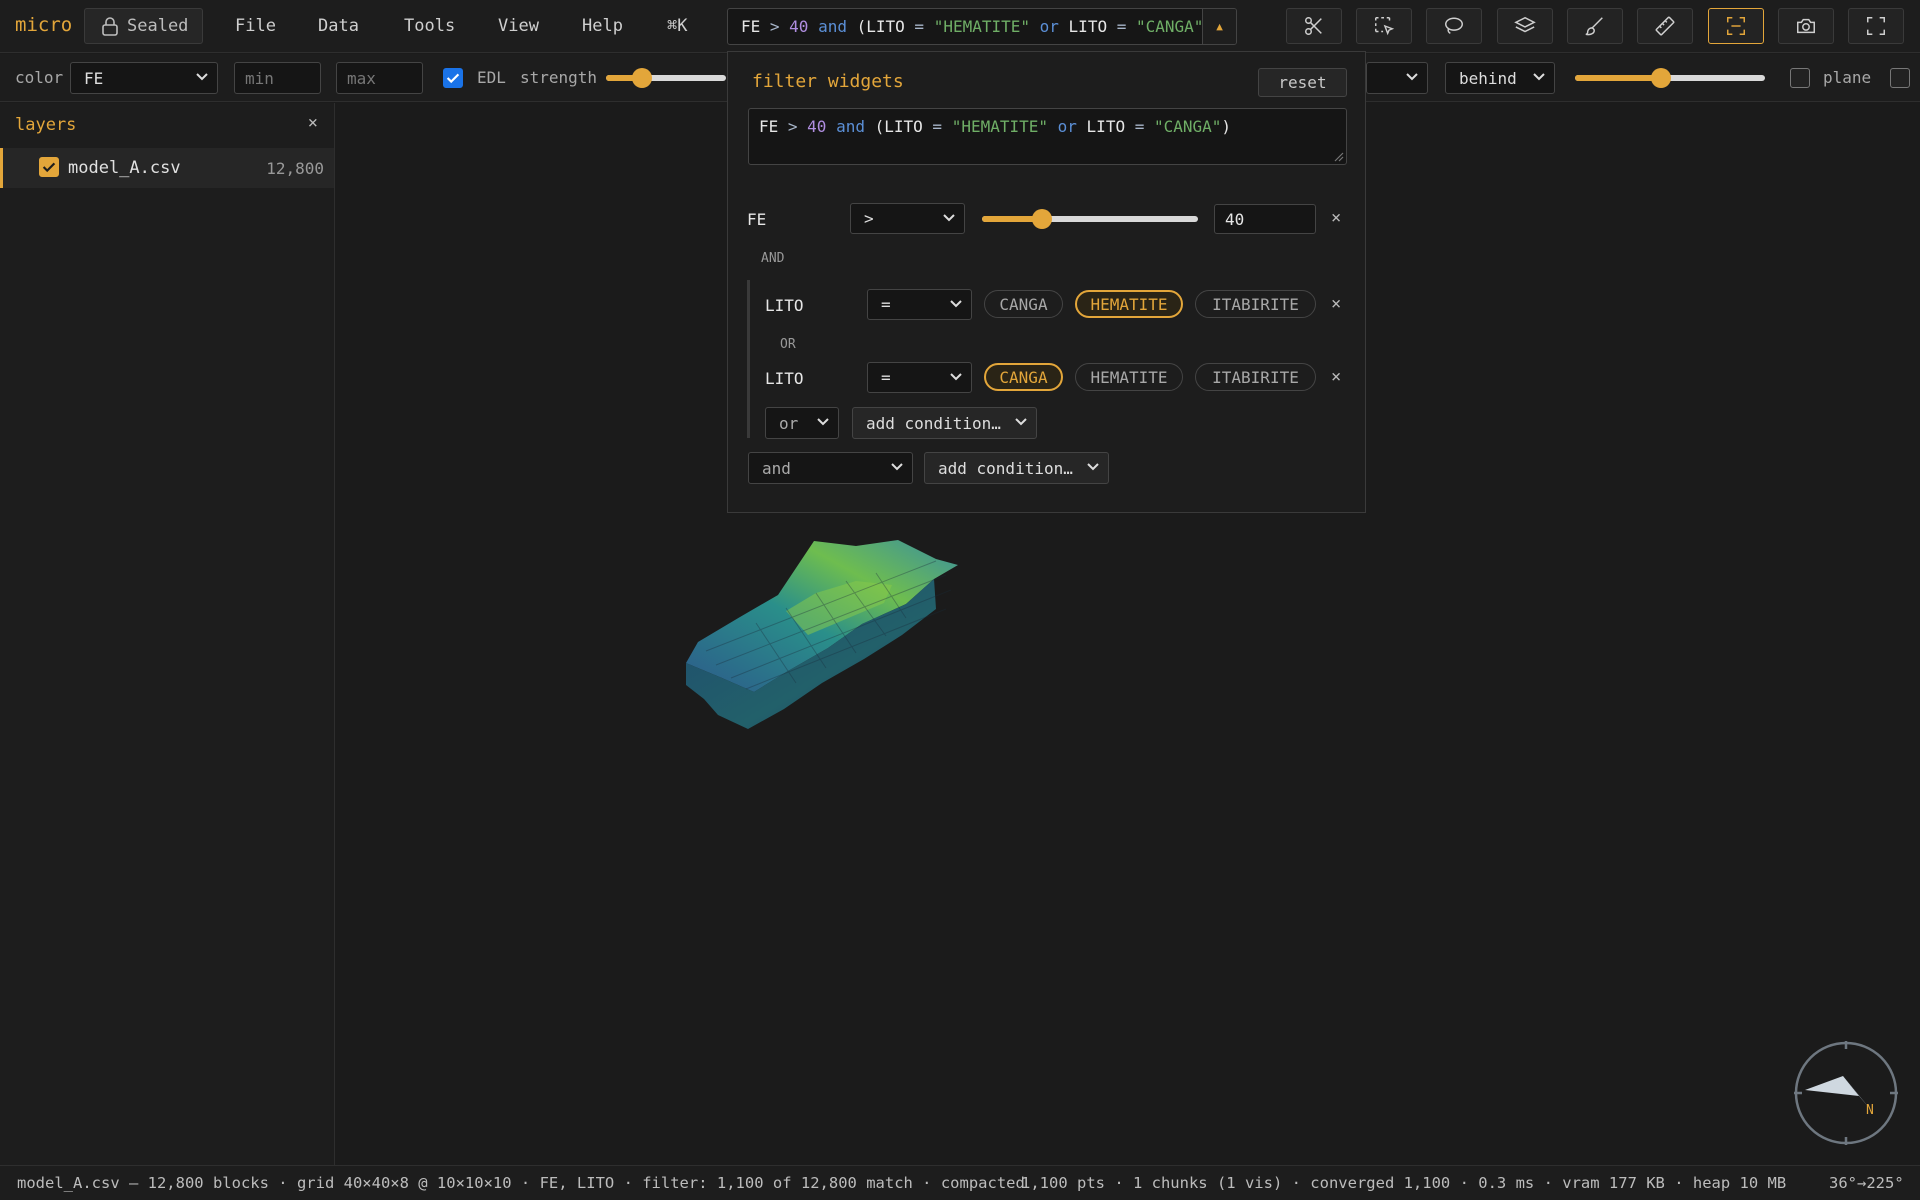 Image resolution: width=1920 pixels, height=1200 pixels. Describe the element at coordinates (144, 78) in the screenshot. I see `color-field-select: FE` at that location.